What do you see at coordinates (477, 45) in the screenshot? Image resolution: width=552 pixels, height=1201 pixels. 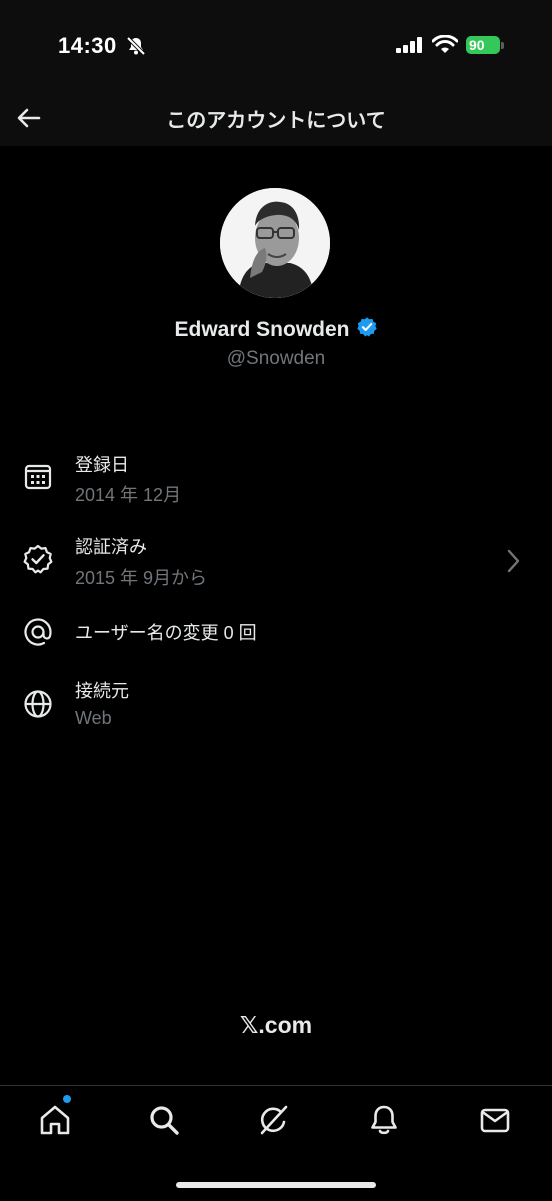 I see `battery-level: 90` at bounding box center [477, 45].